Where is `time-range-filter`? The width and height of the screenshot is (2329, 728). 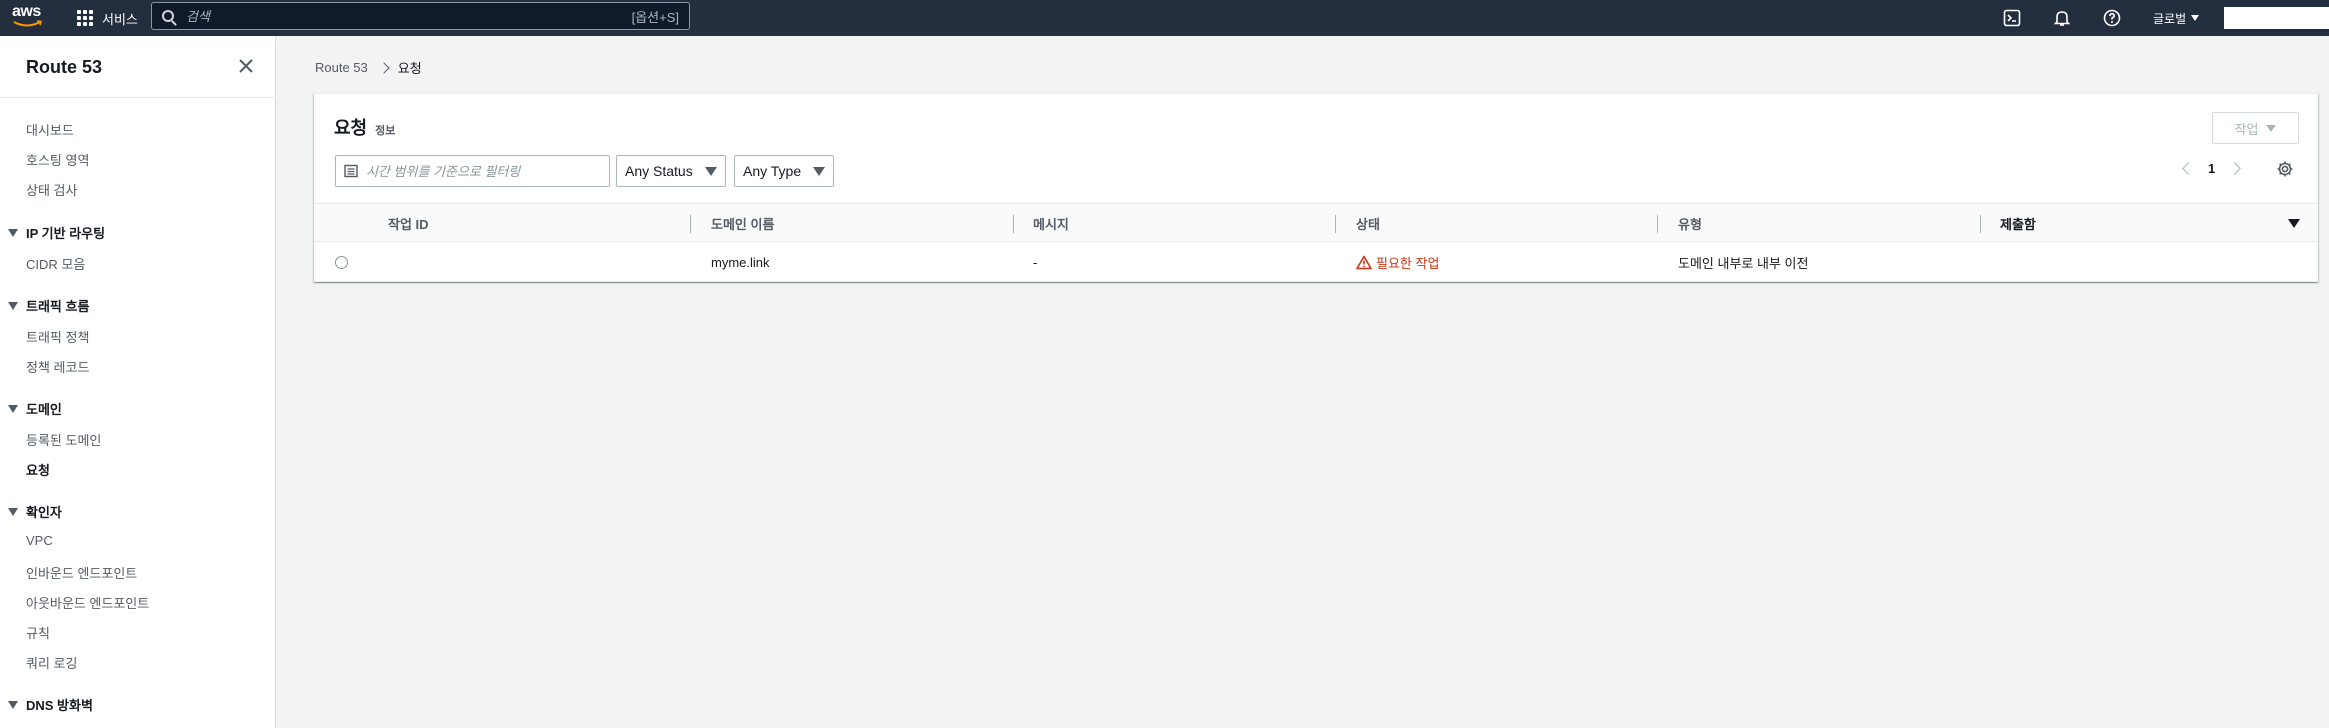
time-range-filter is located at coordinates (472, 171).